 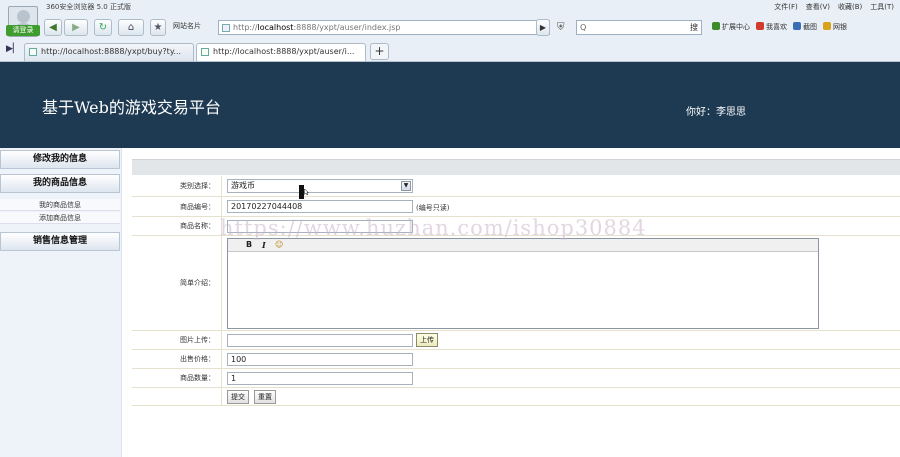 What do you see at coordinates (516, 340) in the screenshot?
I see `image-row: 图片上传： 上传` at bounding box center [516, 340].